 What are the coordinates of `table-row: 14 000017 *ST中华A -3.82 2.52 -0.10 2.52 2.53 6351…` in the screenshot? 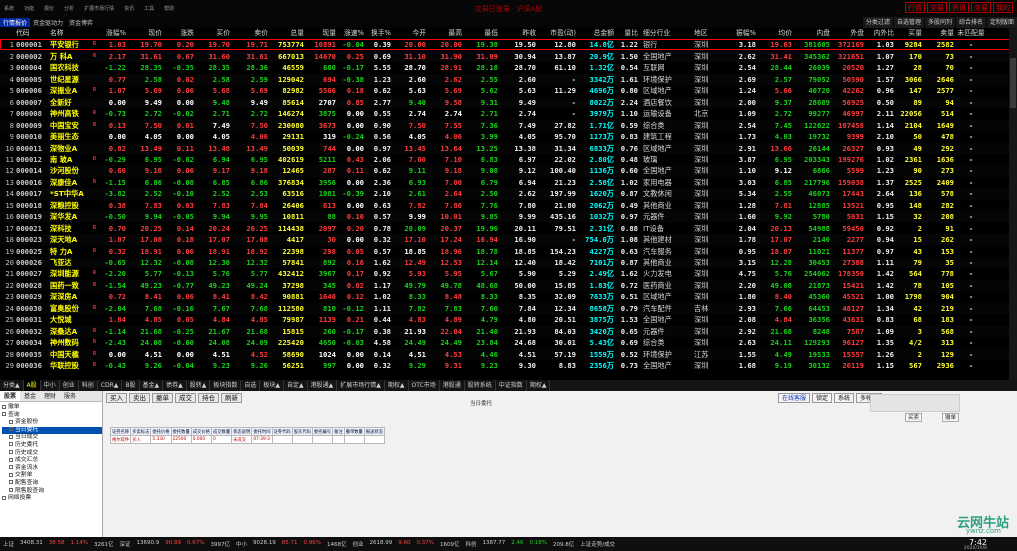 It's located at (508, 194).